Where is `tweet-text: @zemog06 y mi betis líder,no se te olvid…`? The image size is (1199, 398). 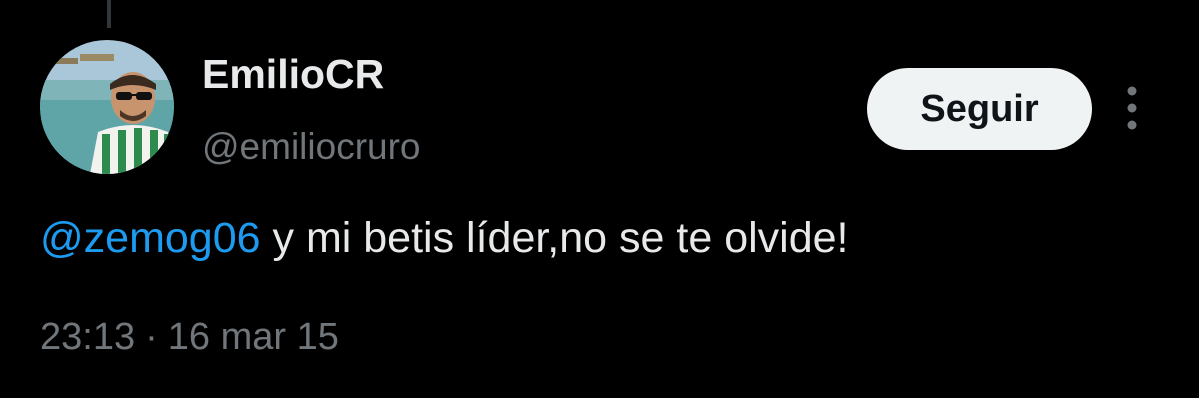
tweet-text: @zemog06 y mi betis líder,no se te olvid… is located at coordinates (444, 239).